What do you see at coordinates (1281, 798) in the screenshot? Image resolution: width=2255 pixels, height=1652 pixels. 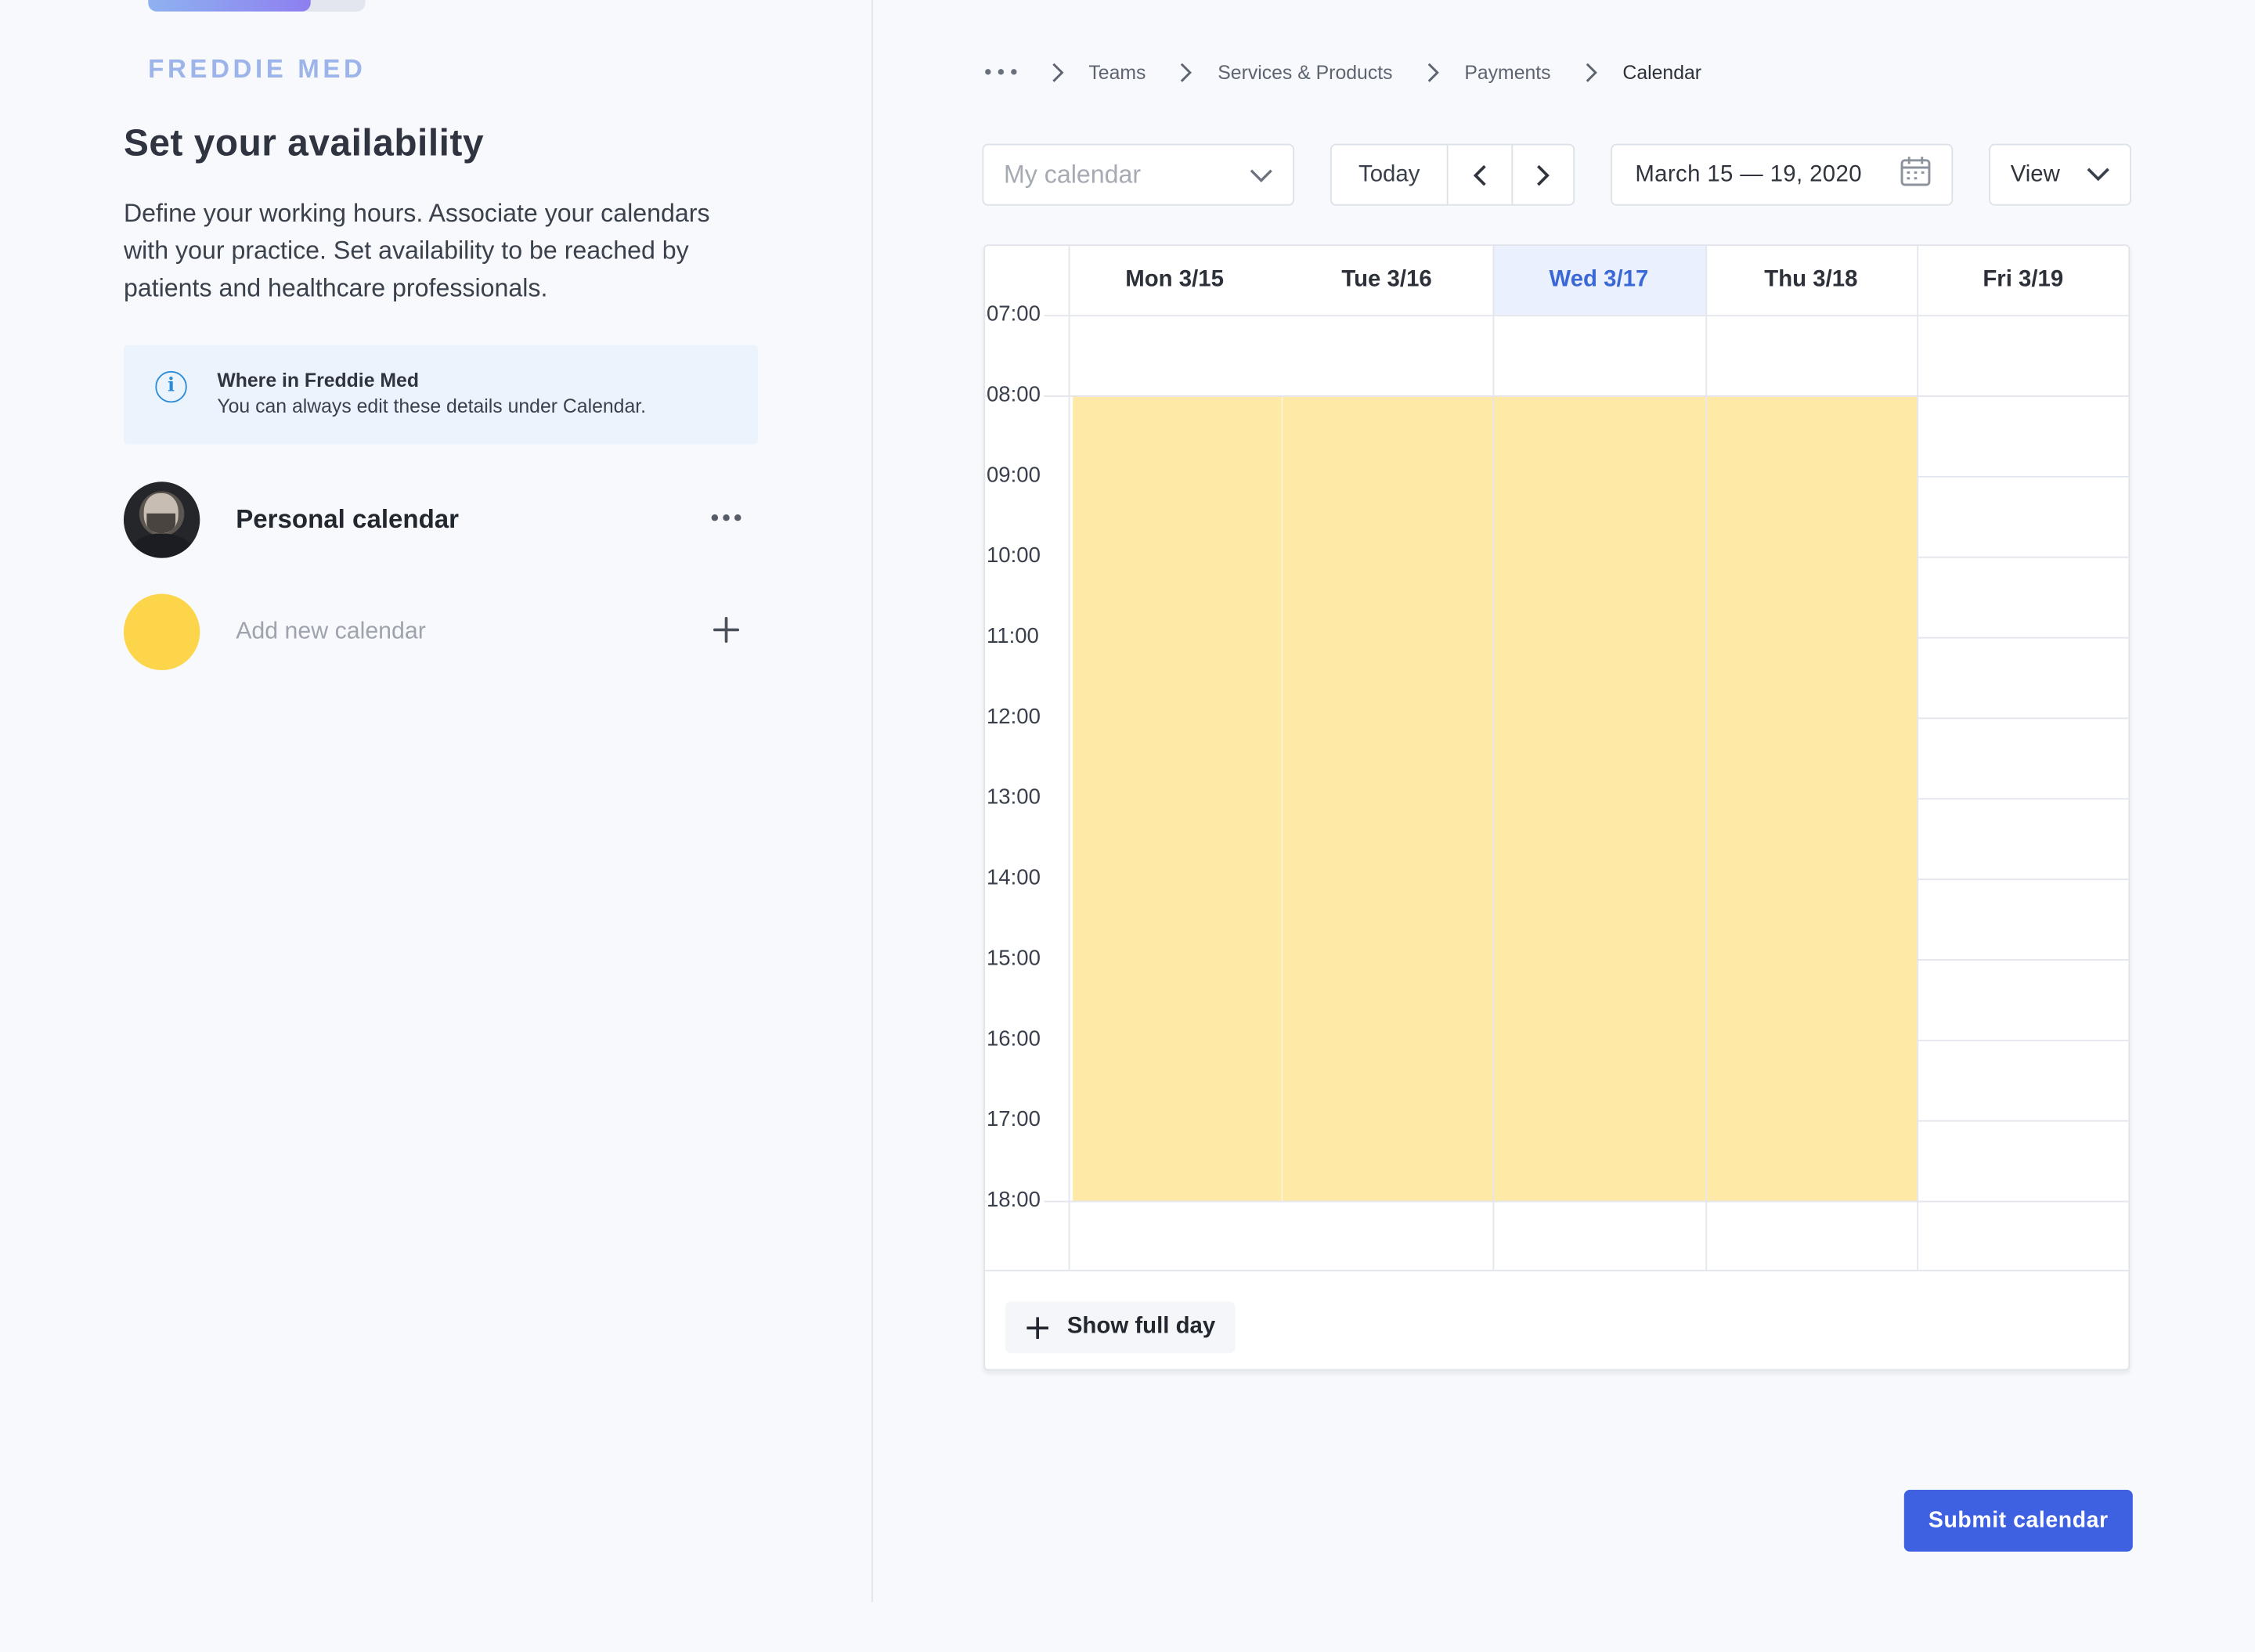 I see `availability-divider` at bounding box center [1281, 798].